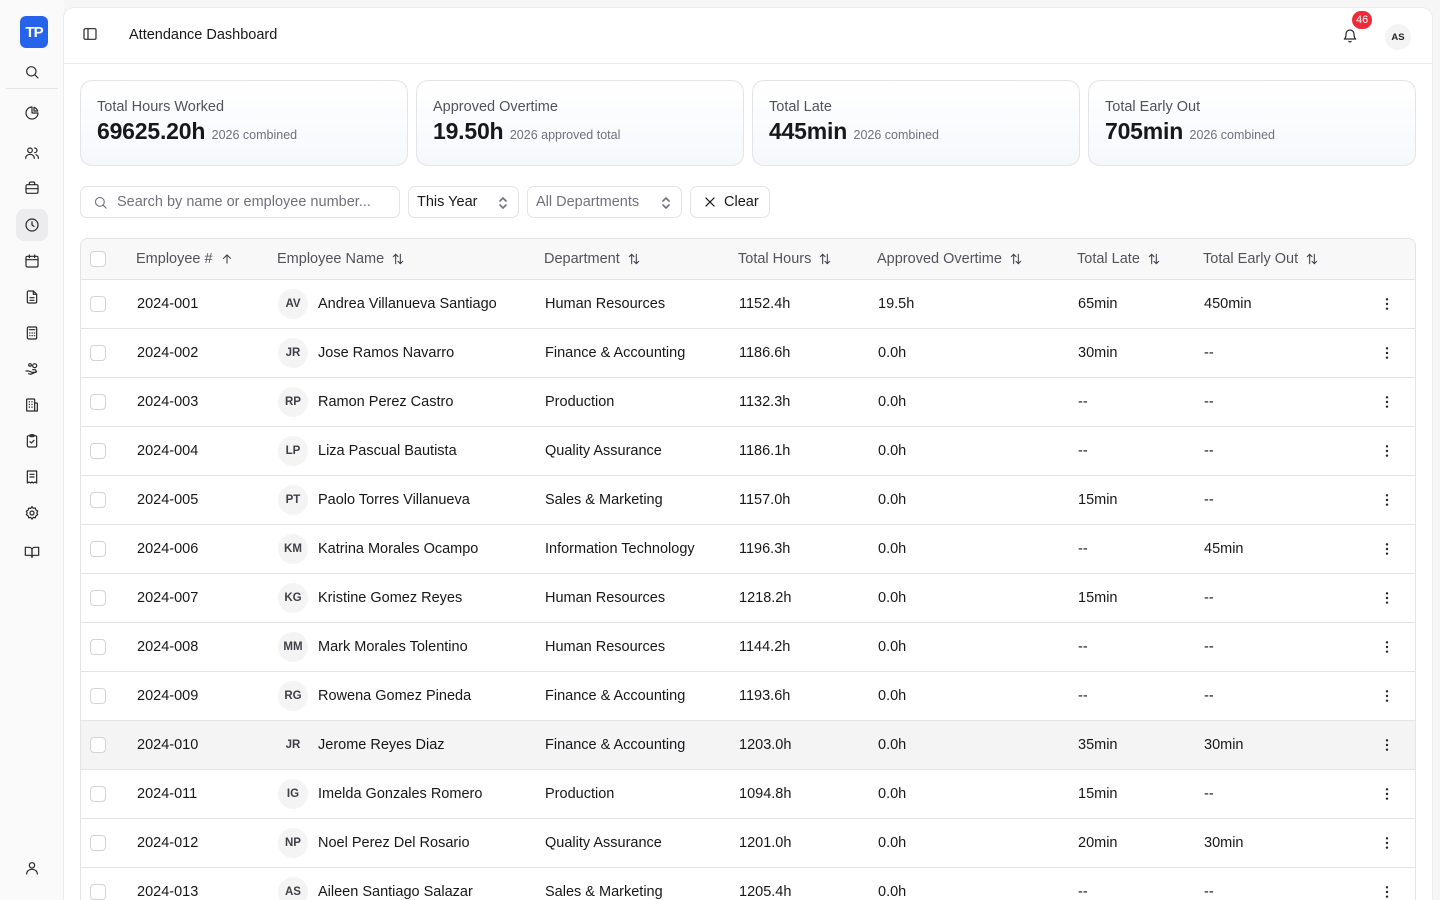 The image size is (1440, 900). Describe the element at coordinates (463, 202) in the screenshot. I see `period-select: This Year` at that location.